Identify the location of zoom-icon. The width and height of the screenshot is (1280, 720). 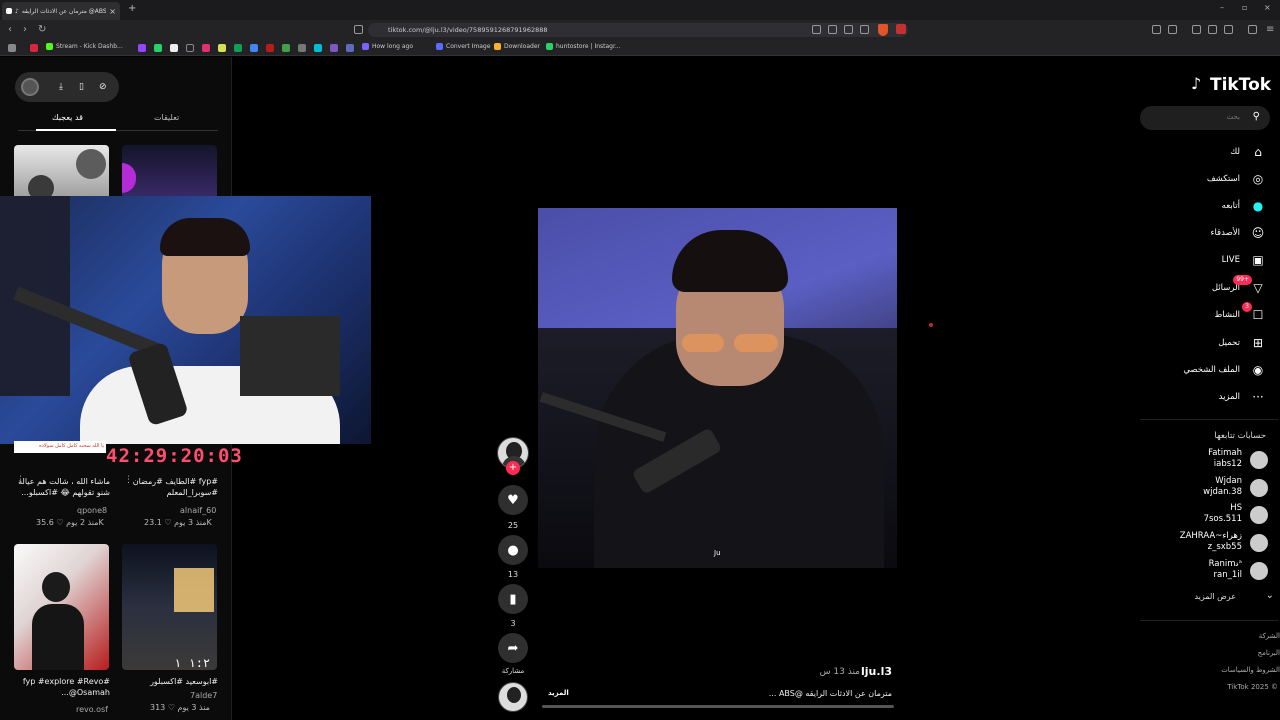
(848, 29).